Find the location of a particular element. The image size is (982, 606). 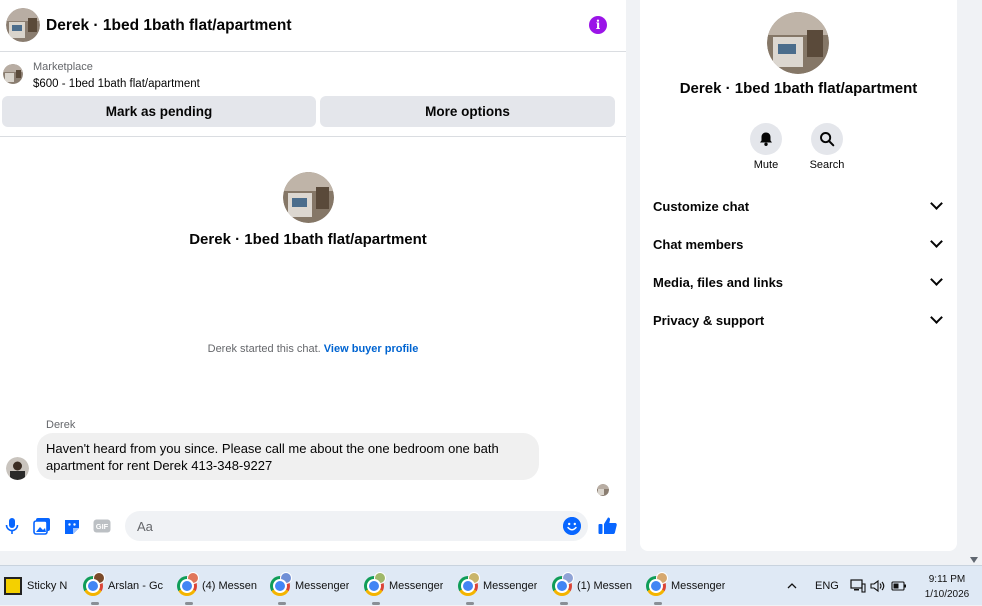

taskbar-item-chrome: Arslan - Gc is located at coordinates (123, 586).